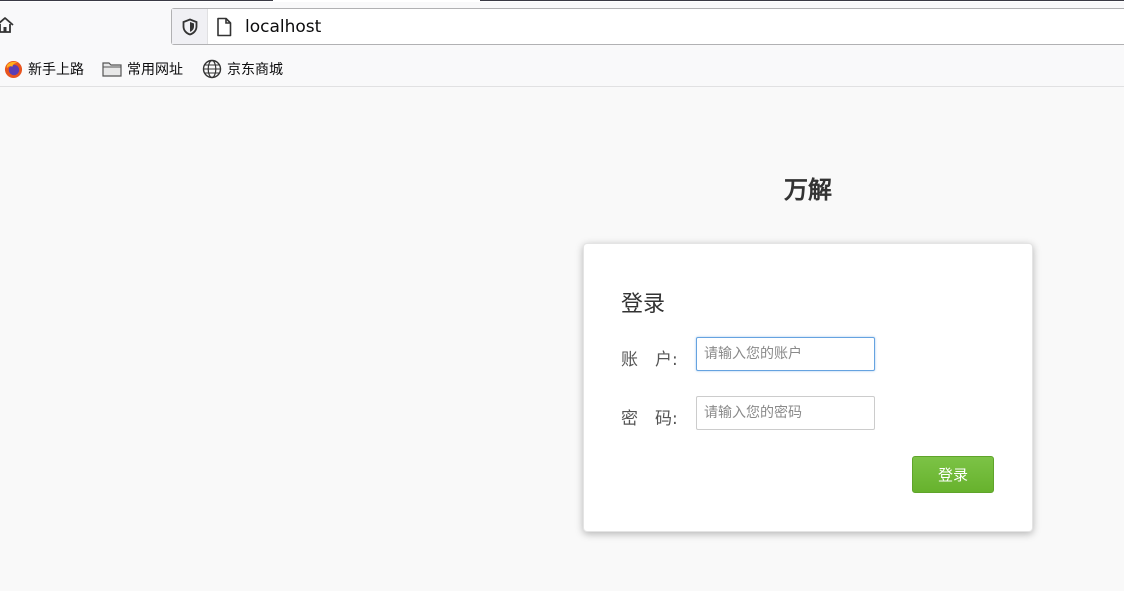 The height and width of the screenshot is (591, 1124). I want to click on account-input, so click(785, 354).